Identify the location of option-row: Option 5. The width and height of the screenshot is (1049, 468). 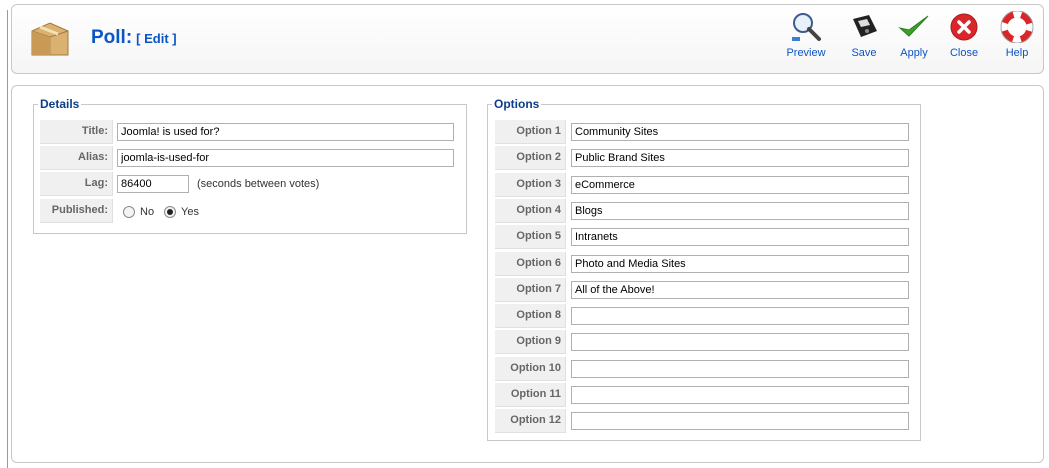
(705, 237).